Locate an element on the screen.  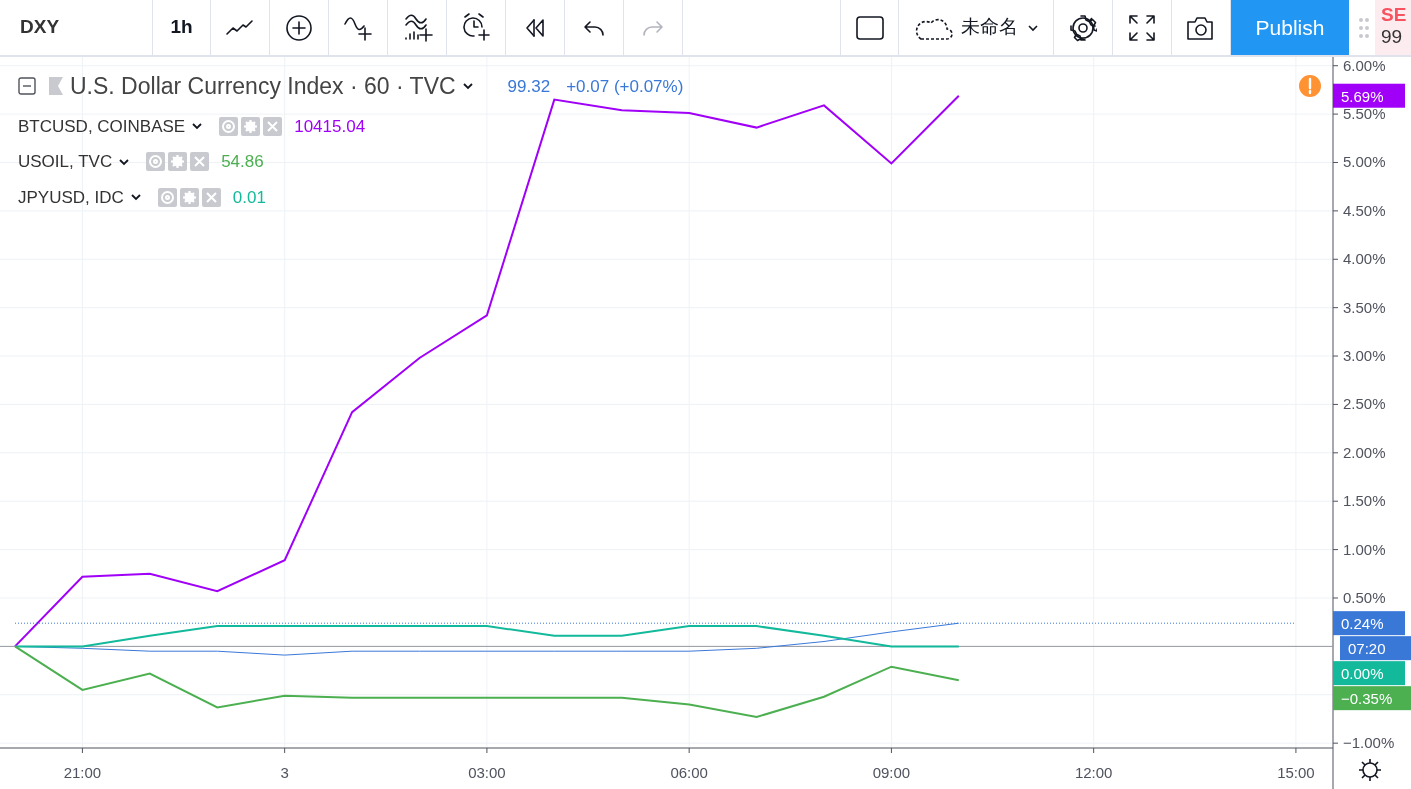
price-tick-label: 0.50% is located at coordinates (1364, 597).